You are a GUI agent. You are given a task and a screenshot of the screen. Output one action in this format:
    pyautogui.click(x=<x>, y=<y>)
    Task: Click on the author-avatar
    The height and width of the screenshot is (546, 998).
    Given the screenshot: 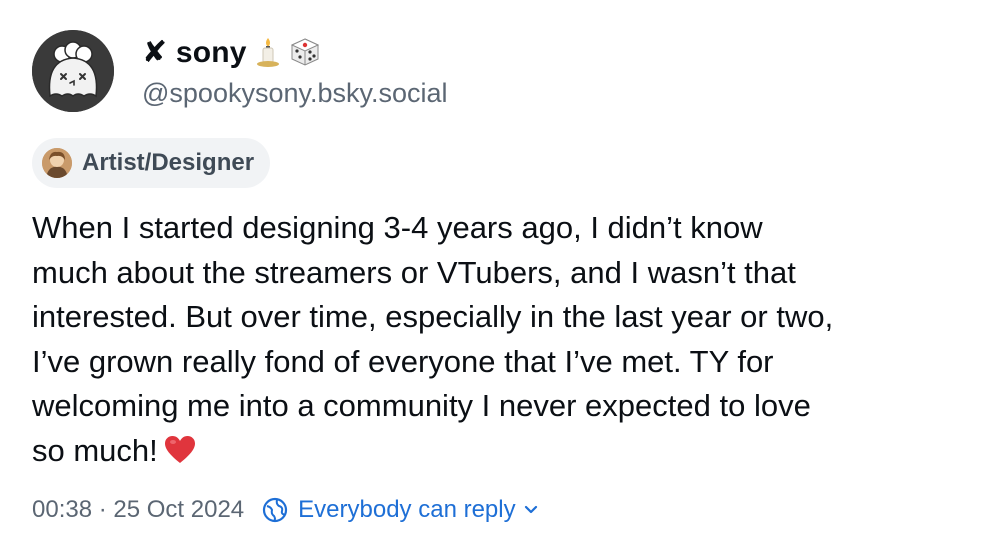 What is the action you would take?
    pyautogui.click(x=73, y=71)
    